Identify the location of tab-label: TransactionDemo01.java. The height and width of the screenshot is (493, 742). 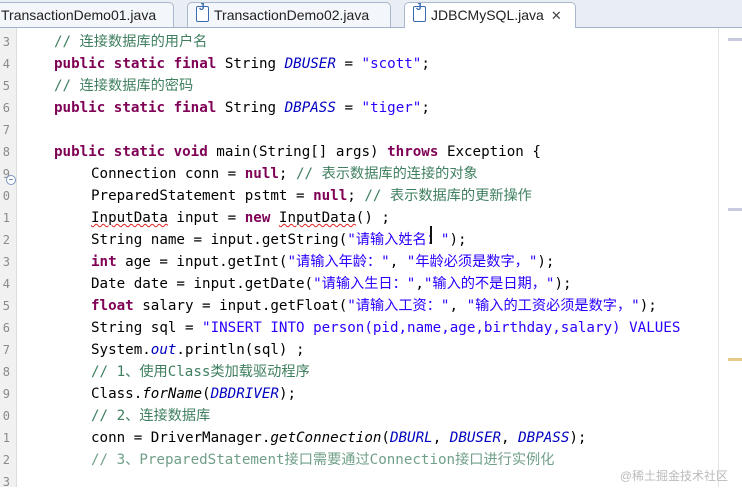
(79, 15).